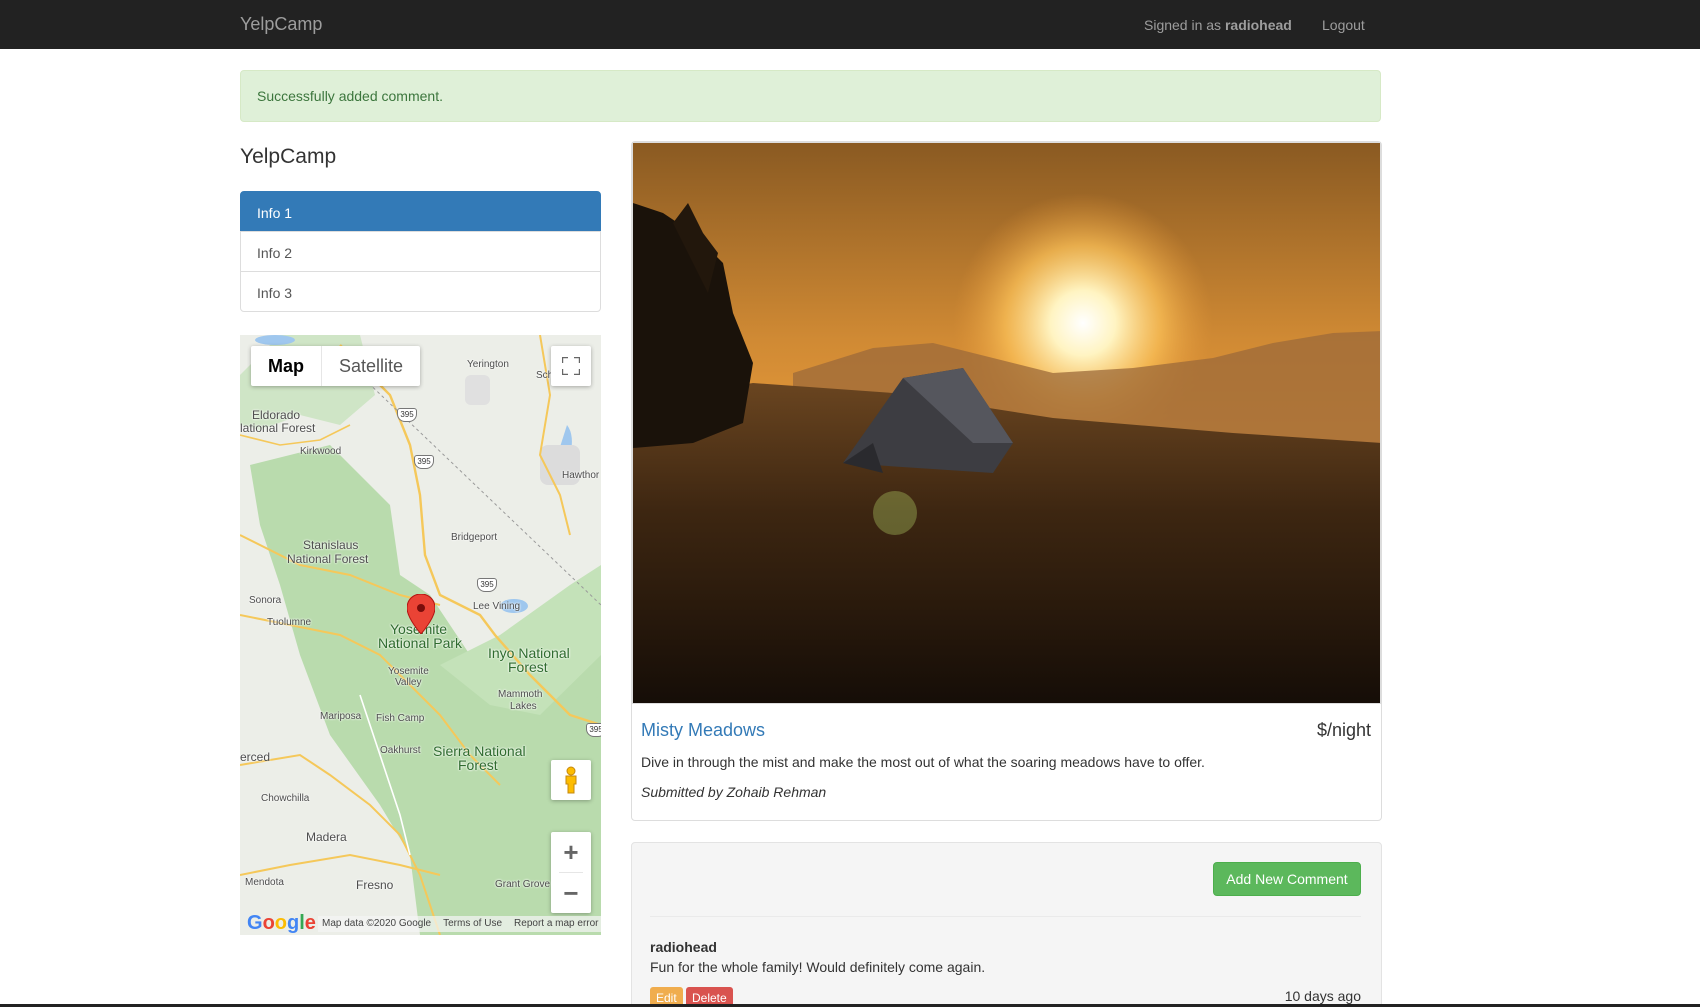  I want to click on map-label-bridgeport: Bridgeport, so click(474, 537).